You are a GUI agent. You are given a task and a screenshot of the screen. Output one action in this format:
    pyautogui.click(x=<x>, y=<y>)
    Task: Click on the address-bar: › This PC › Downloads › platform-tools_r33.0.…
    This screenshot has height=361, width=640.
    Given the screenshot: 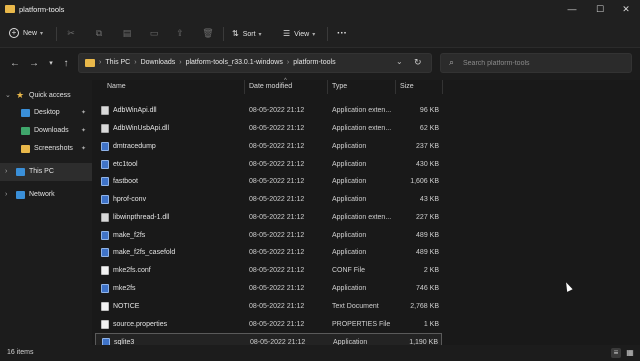 What is the action you would take?
    pyautogui.click(x=255, y=63)
    